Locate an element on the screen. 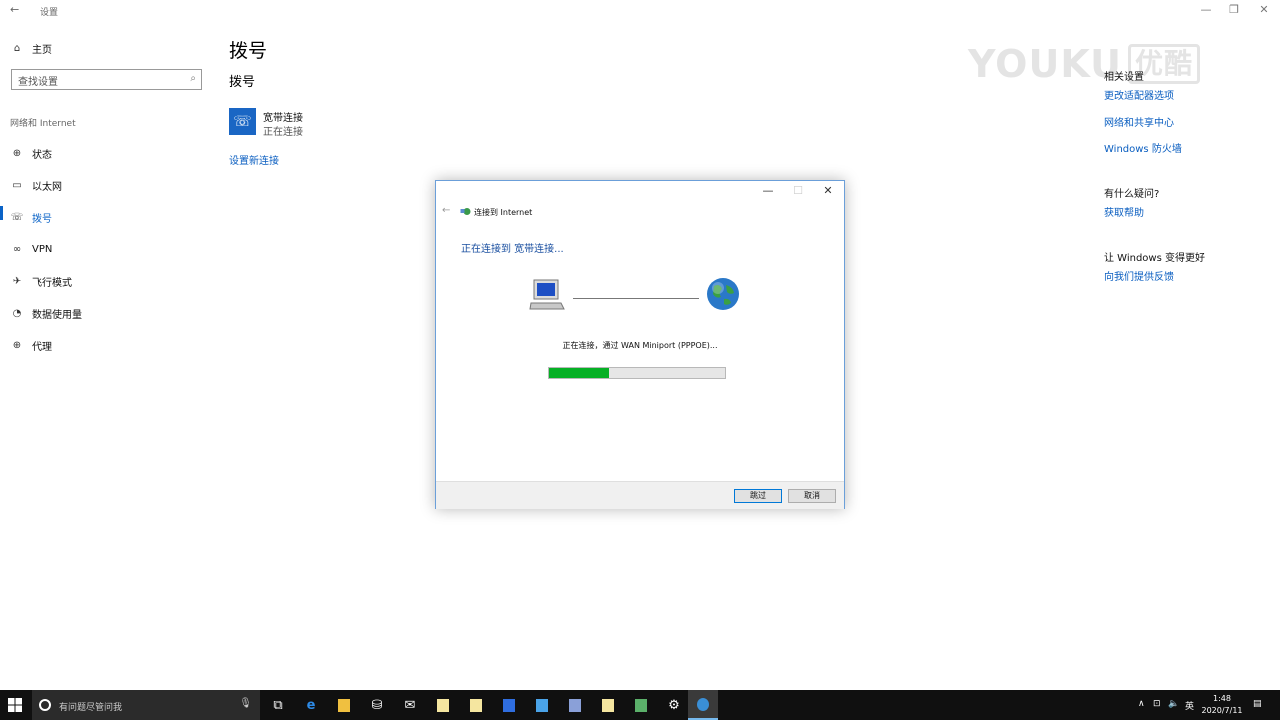  dialog-nav-title: 连接到 Internet is located at coordinates (503, 212).